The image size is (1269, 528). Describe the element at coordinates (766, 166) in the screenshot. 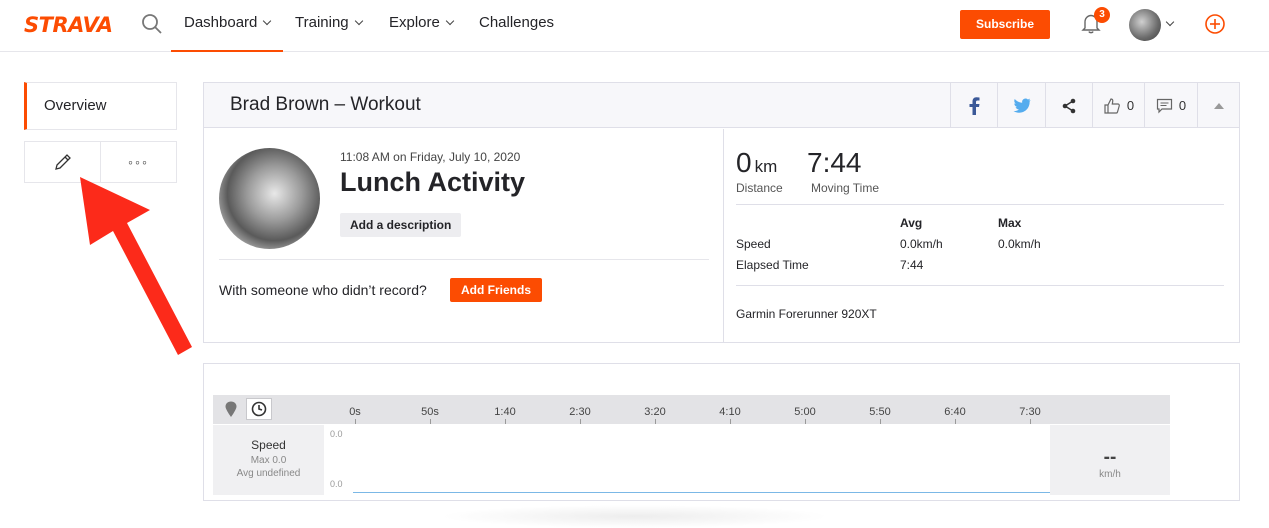

I see `distance-unit: km` at that location.